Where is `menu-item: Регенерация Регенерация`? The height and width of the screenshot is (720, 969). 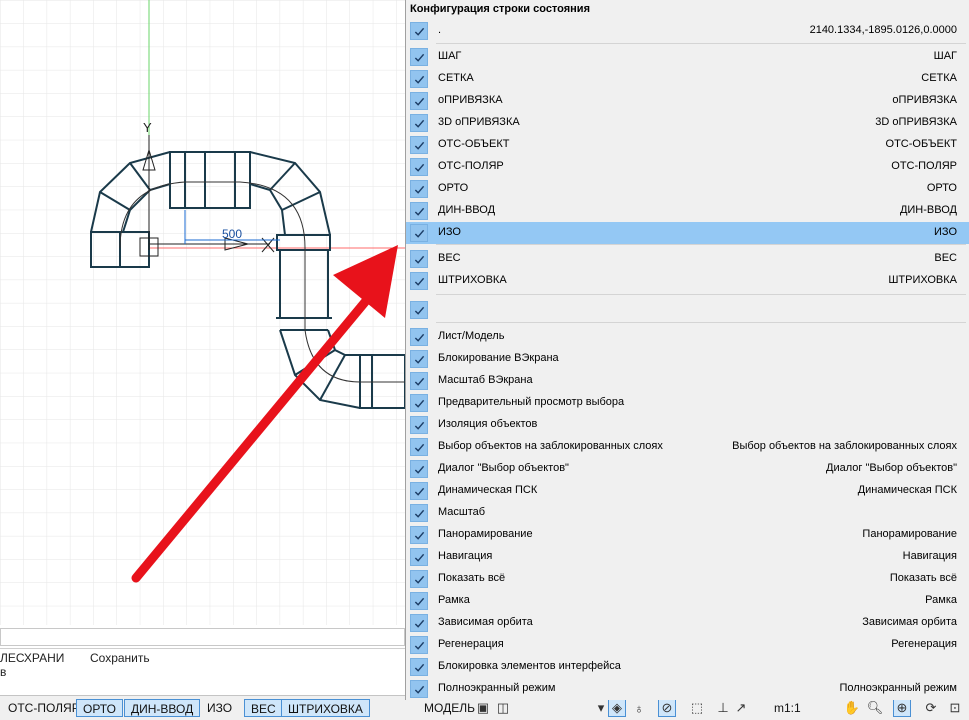 menu-item: Регенерация Регенерация is located at coordinates (687, 645).